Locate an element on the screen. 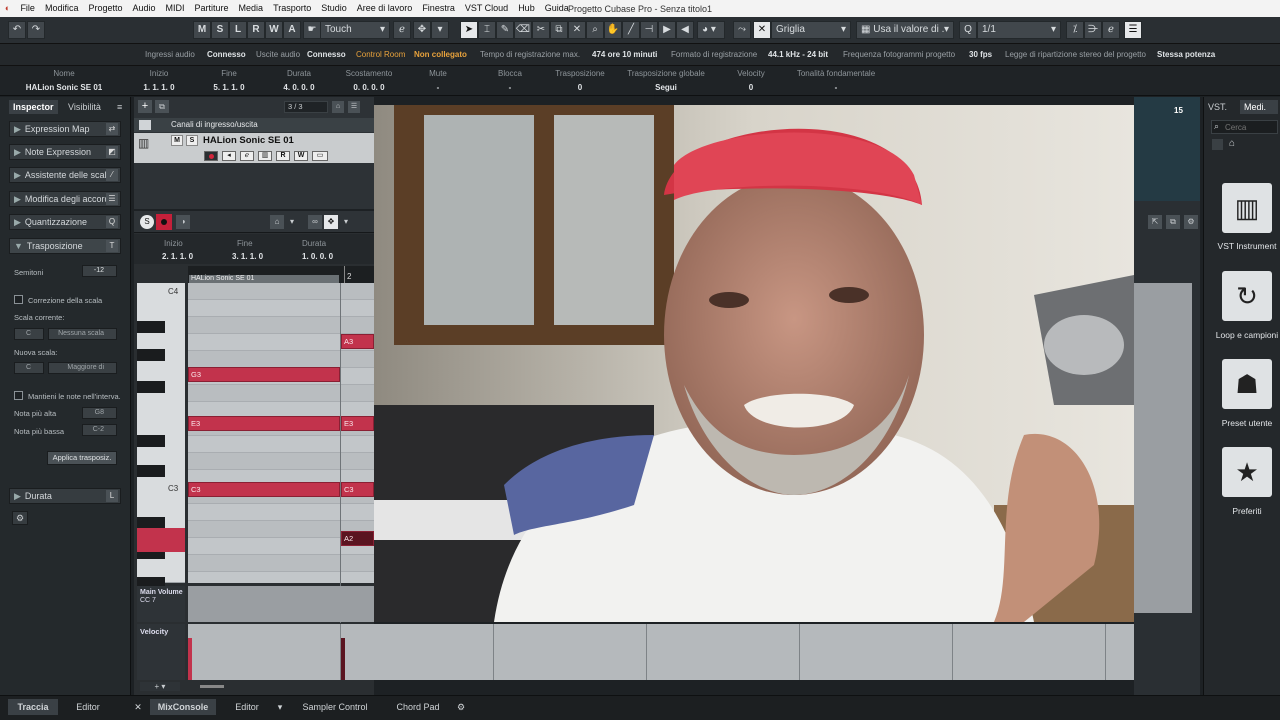 The height and width of the screenshot is (720, 1280). write-automation-button: W is located at coordinates (301, 156).